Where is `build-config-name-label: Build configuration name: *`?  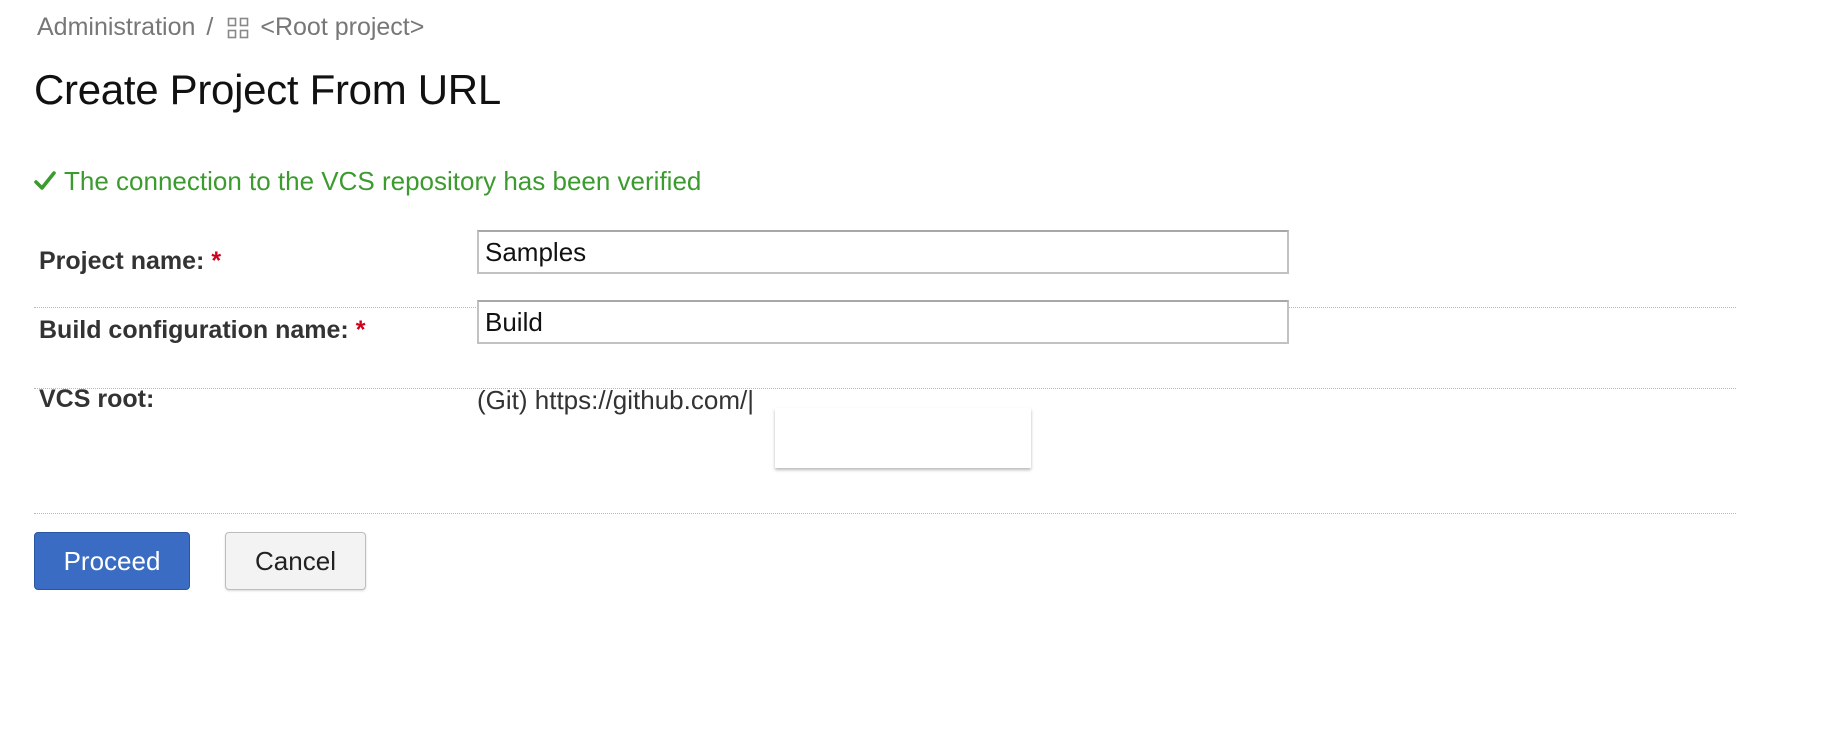
build-config-name-label: Build configuration name: * is located at coordinates (202, 330).